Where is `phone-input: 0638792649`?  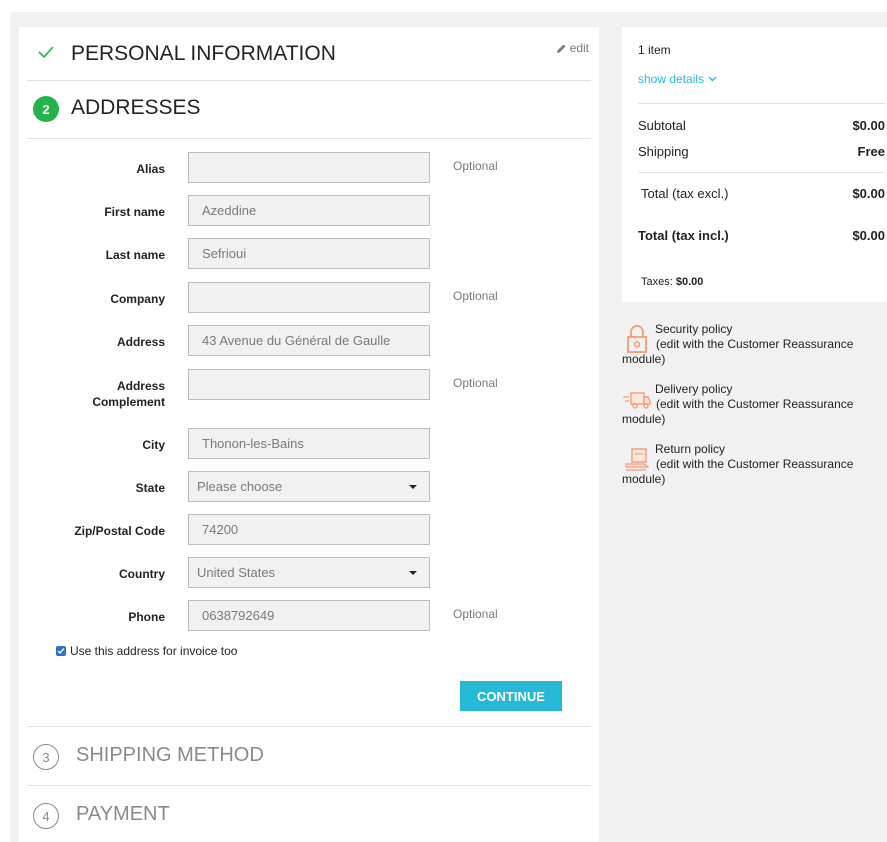 phone-input: 0638792649 is located at coordinates (309, 615).